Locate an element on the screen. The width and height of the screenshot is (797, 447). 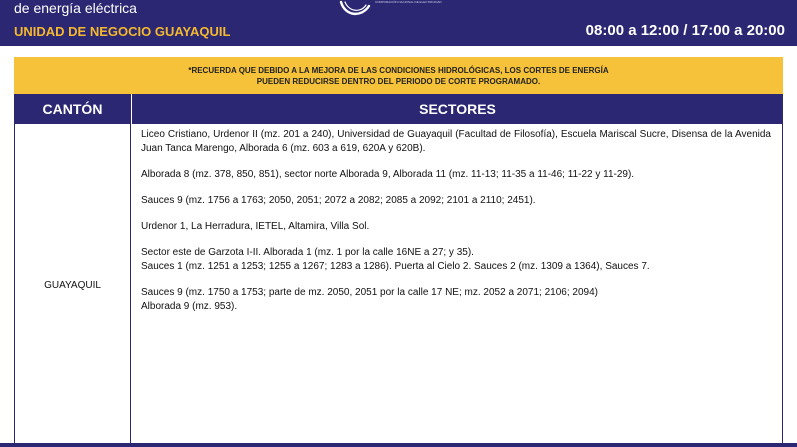
business-unit-title: UNIDAD DE NEGOCIO GUAYAQUIL is located at coordinates (122, 31).